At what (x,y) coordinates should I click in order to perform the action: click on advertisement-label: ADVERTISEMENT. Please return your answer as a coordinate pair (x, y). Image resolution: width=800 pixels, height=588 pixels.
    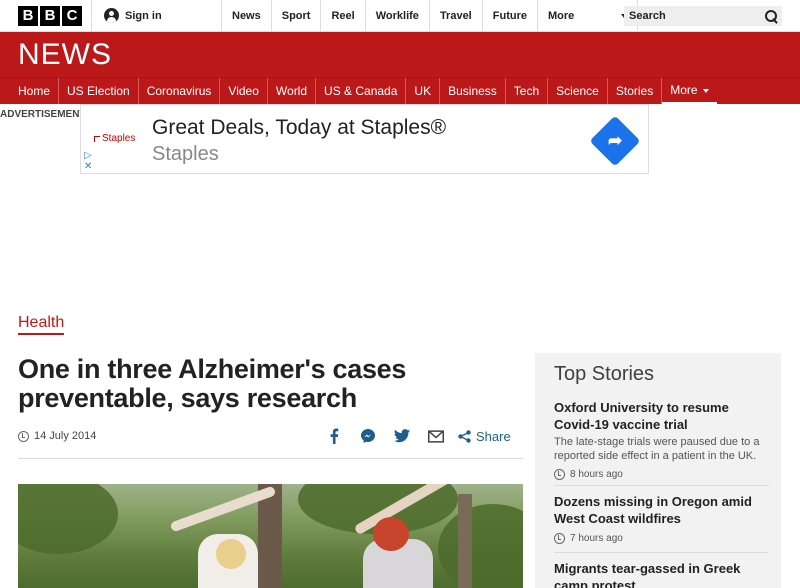
    Looking at the image, I should click on (43, 114).